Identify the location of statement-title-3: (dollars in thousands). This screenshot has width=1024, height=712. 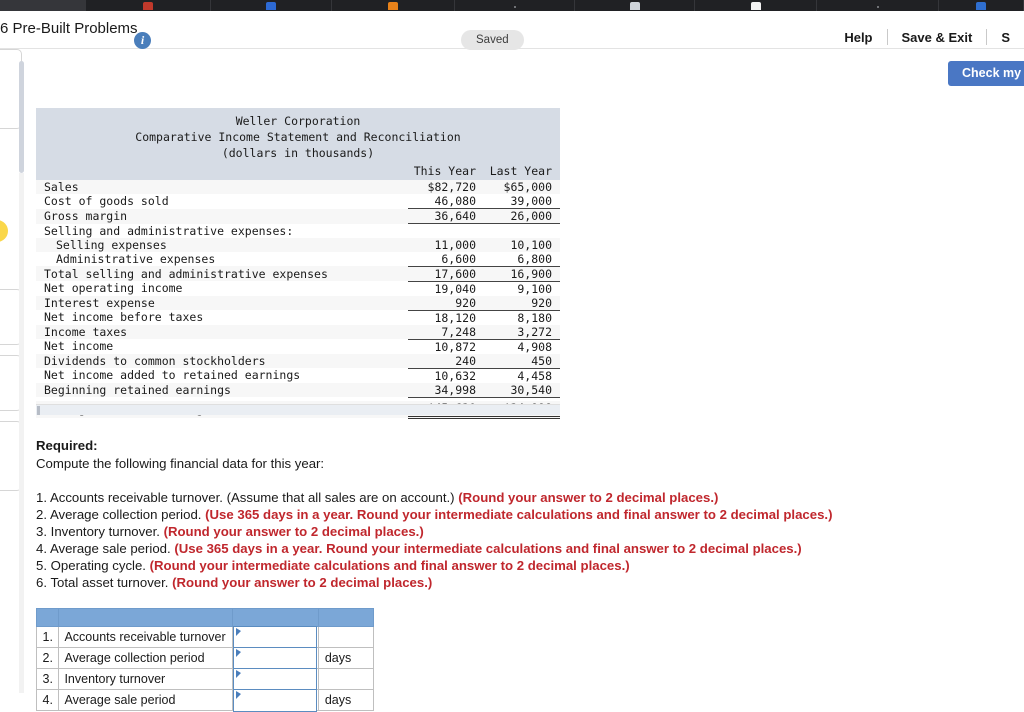
(298, 153).